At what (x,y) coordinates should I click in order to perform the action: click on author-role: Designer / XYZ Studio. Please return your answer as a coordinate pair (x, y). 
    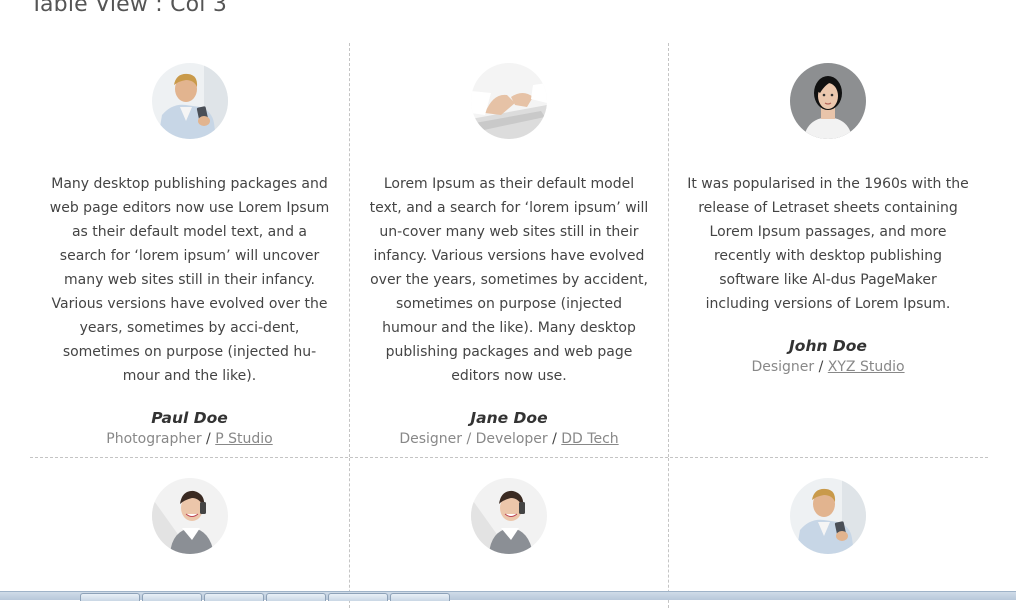
    Looking at the image, I should click on (827, 367).